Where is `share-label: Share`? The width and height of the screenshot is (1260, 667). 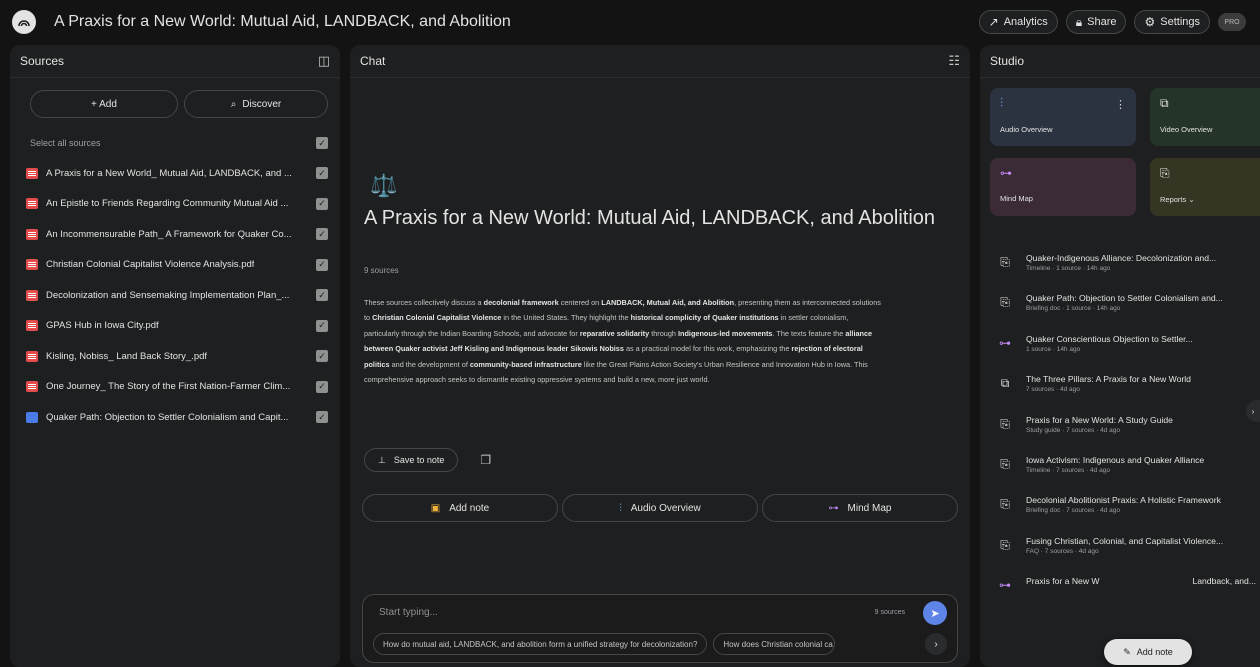 share-label: Share is located at coordinates (1102, 22).